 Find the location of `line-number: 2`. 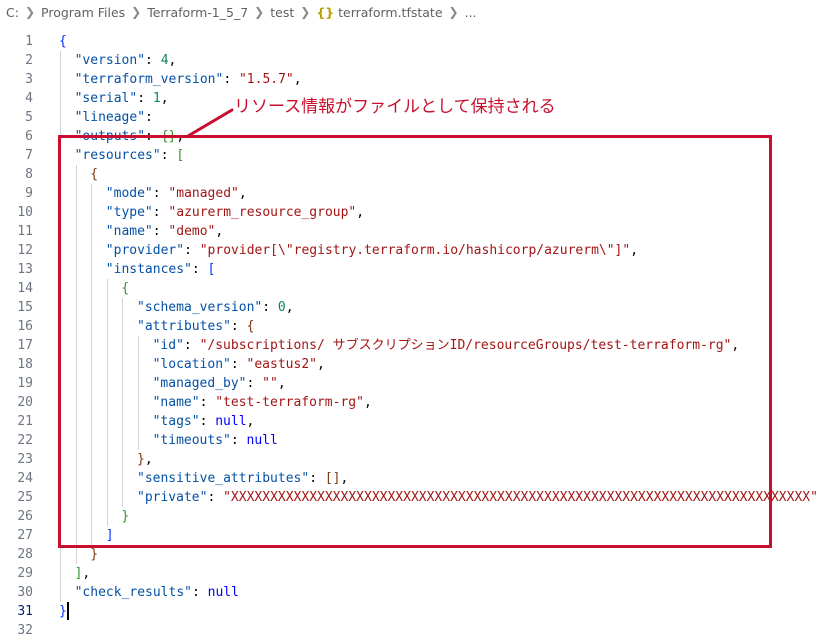

line-number: 2 is located at coordinates (29, 60).